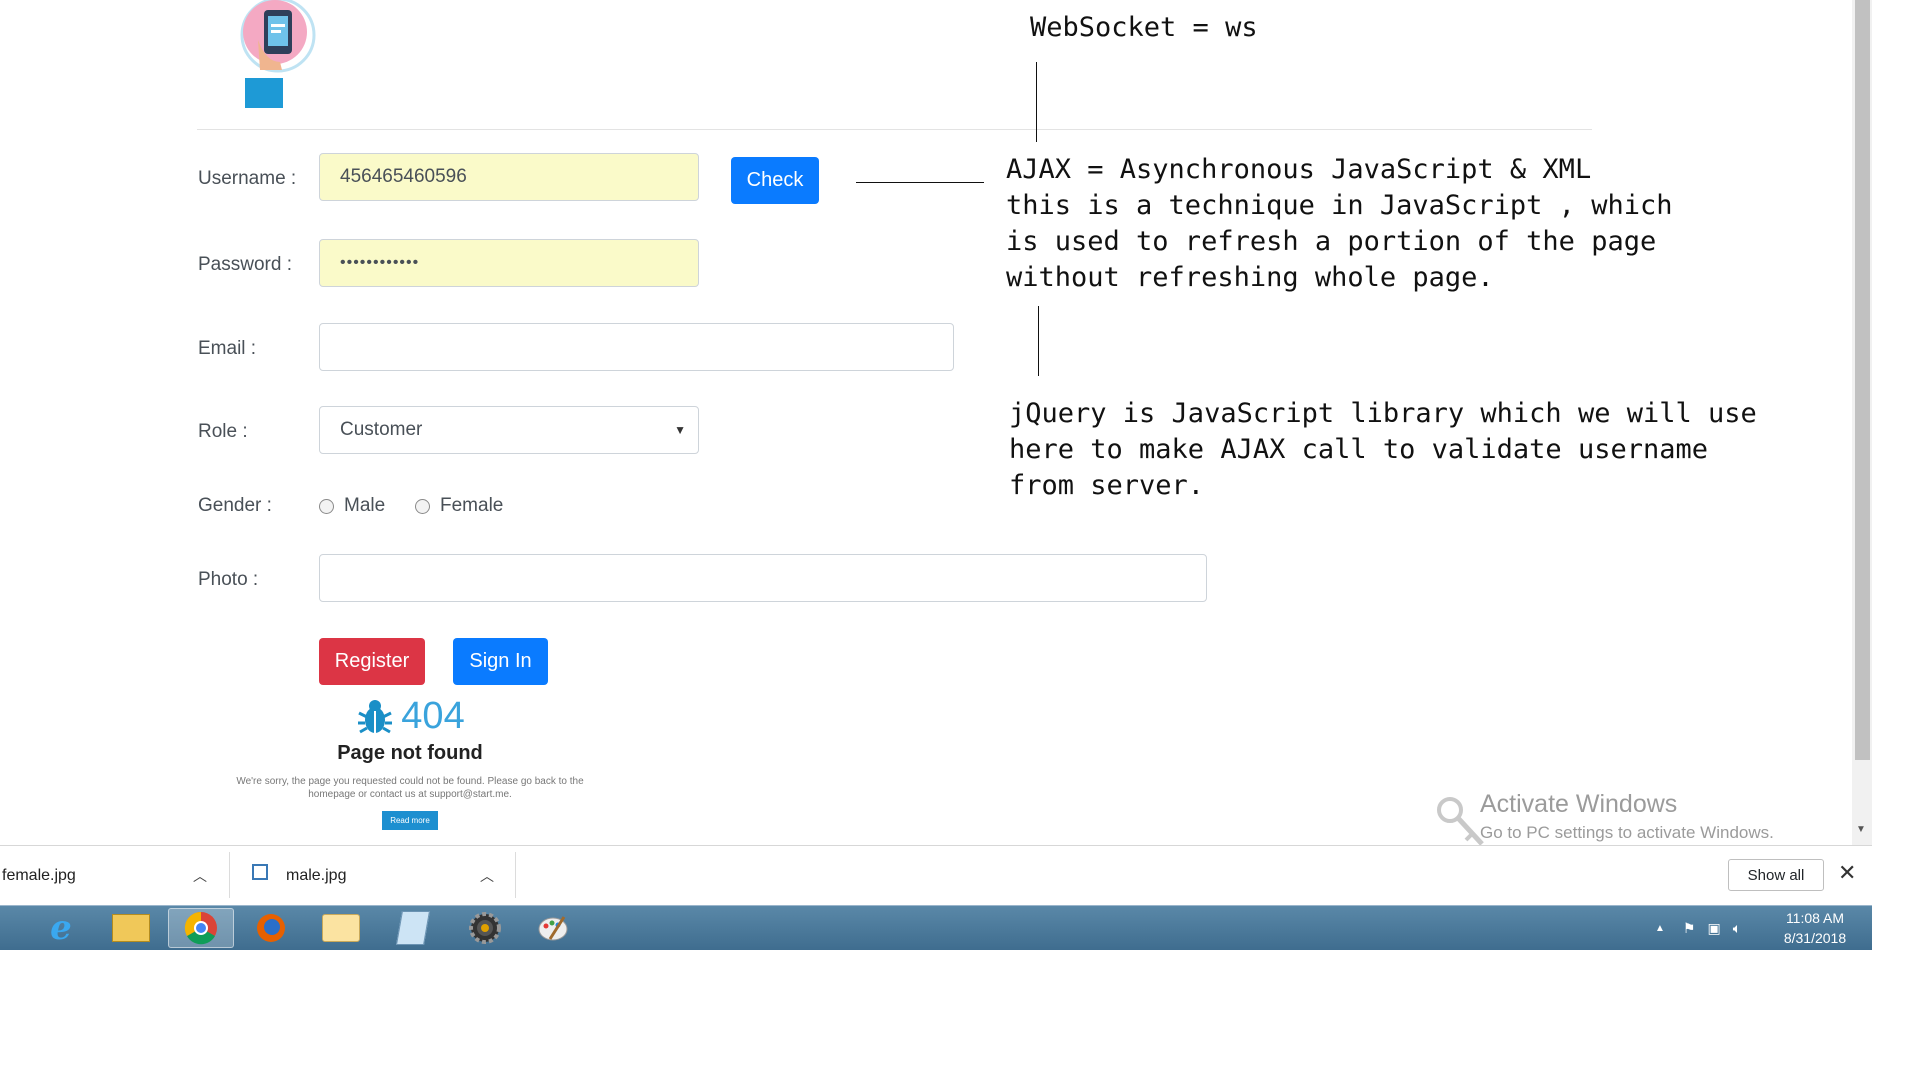  I want to click on email-label: Email :, so click(227, 348).